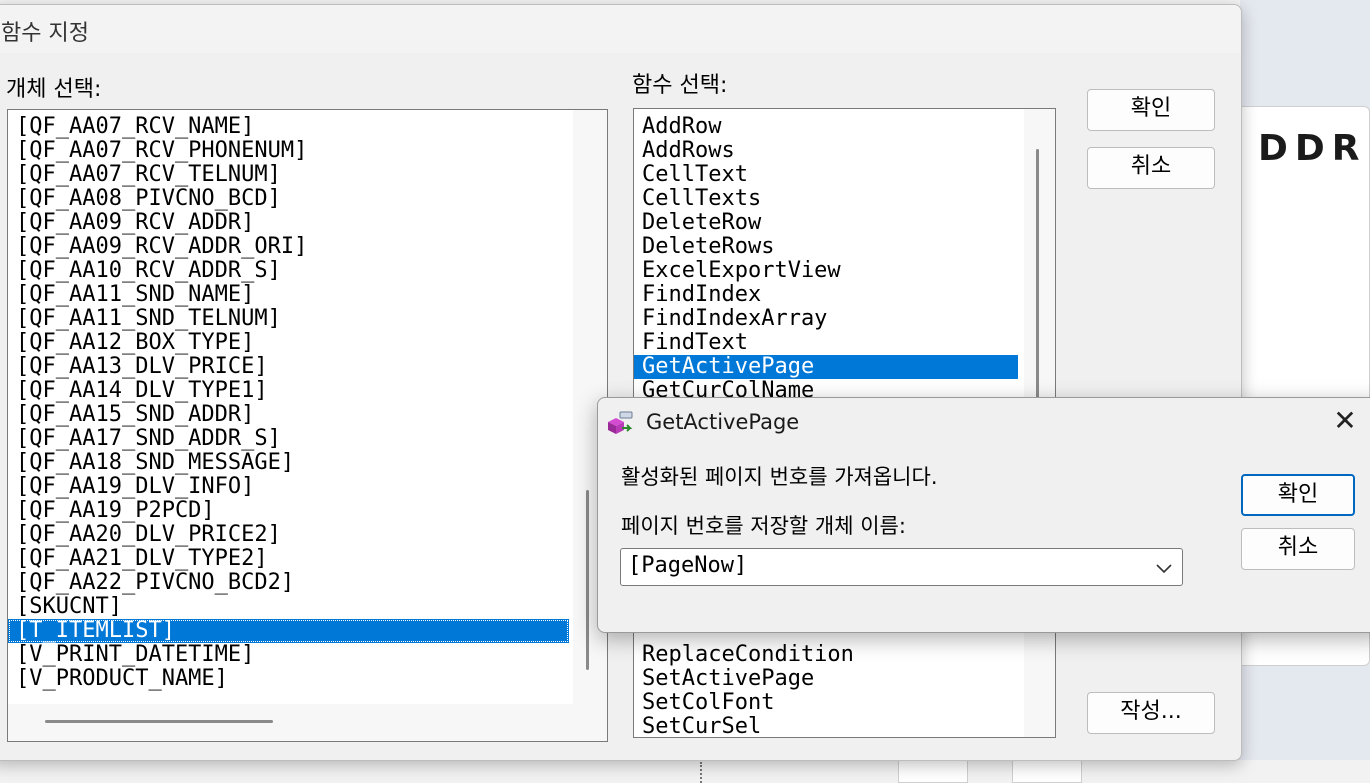  I want to click on object-list-hscrollbar, so click(307, 722).